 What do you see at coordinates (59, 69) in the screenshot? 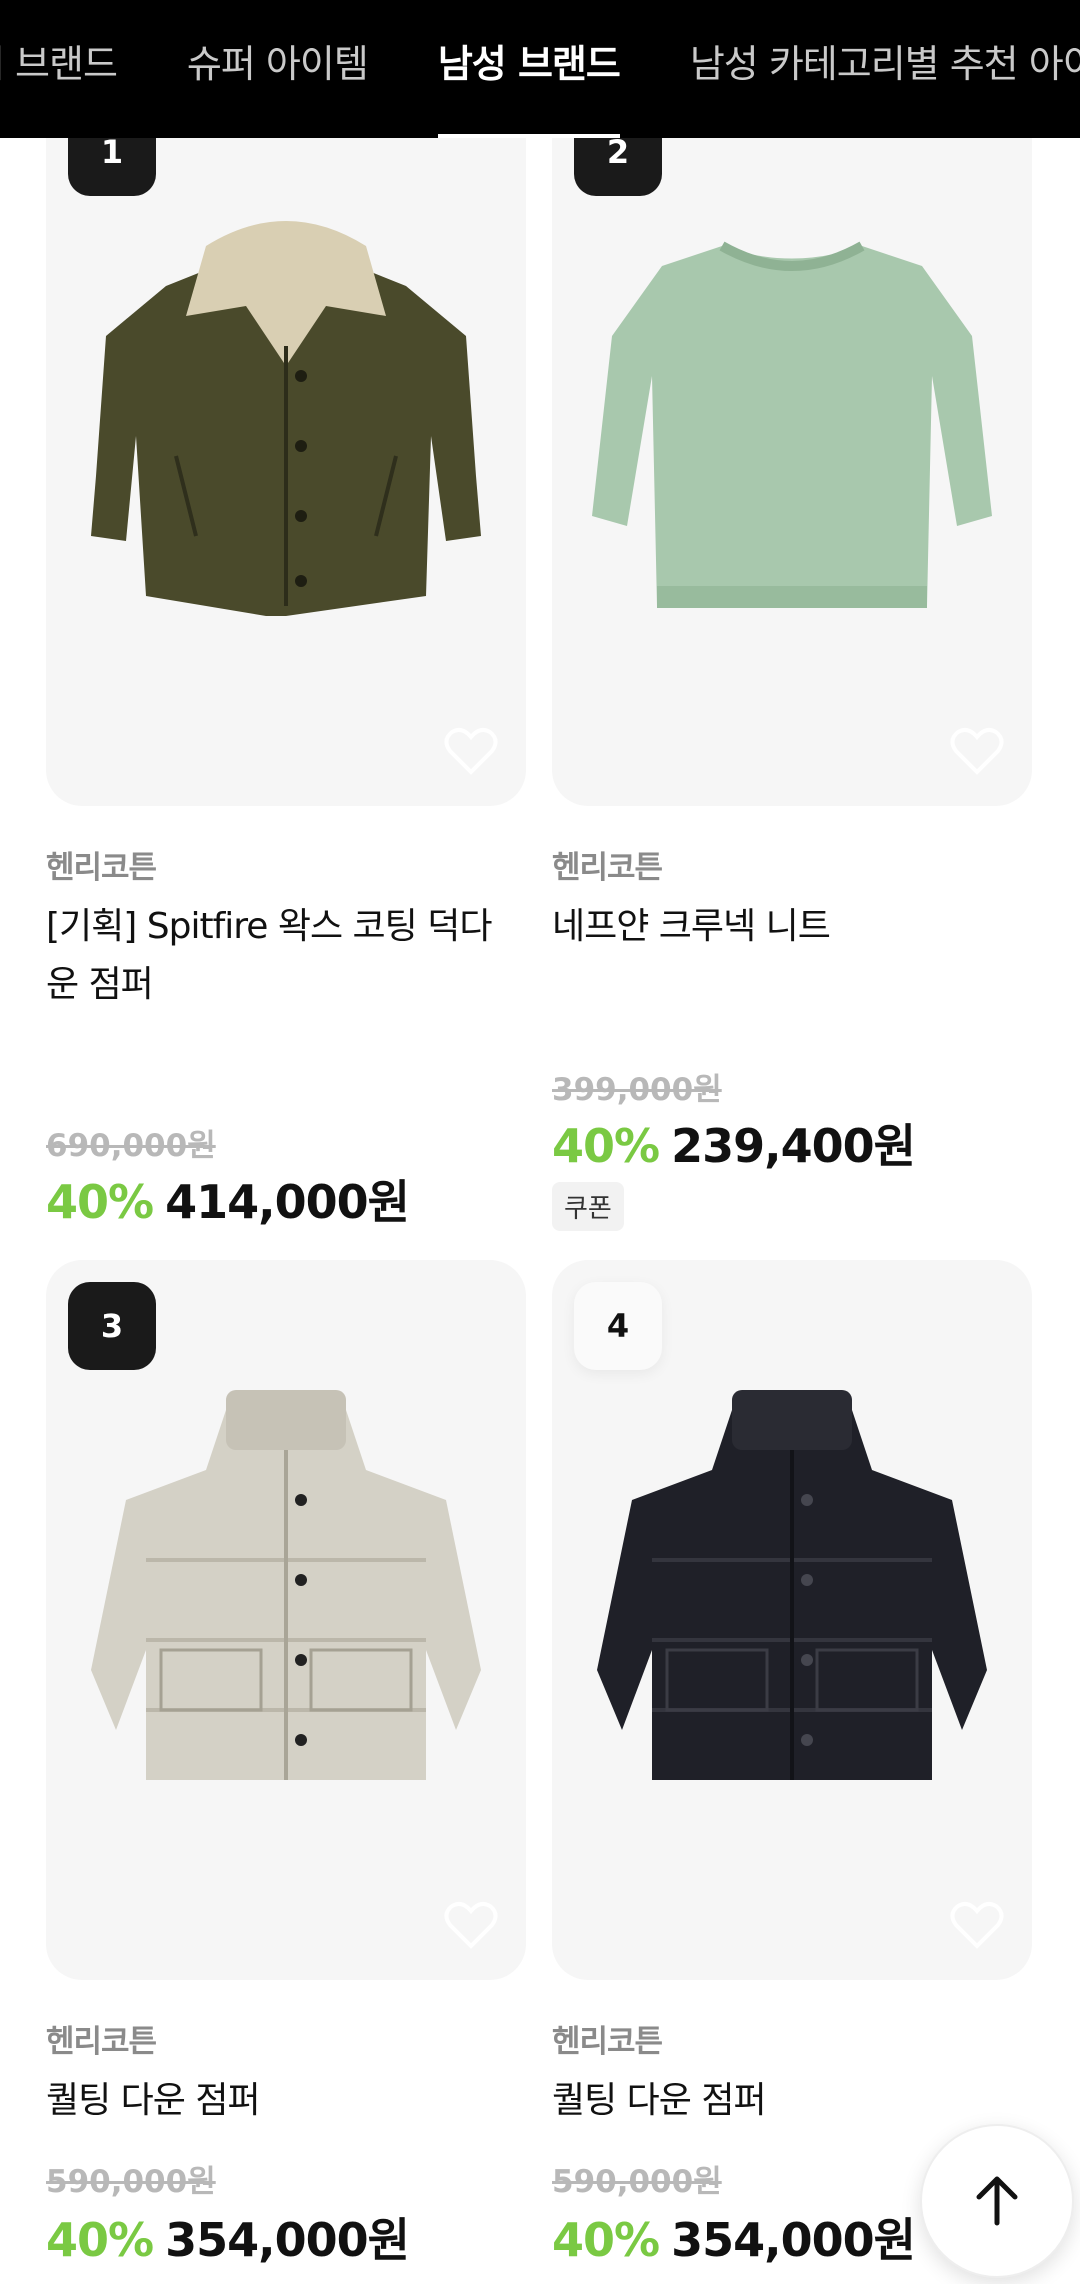
I see `tab-fur-brand: 퍼 브랜드` at bounding box center [59, 69].